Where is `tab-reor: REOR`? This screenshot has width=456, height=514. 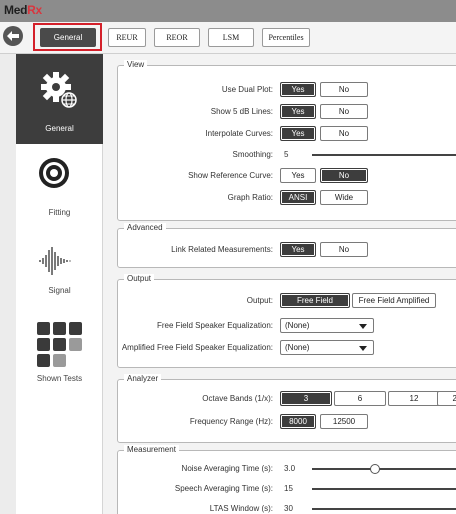 tab-reor: REOR is located at coordinates (177, 37).